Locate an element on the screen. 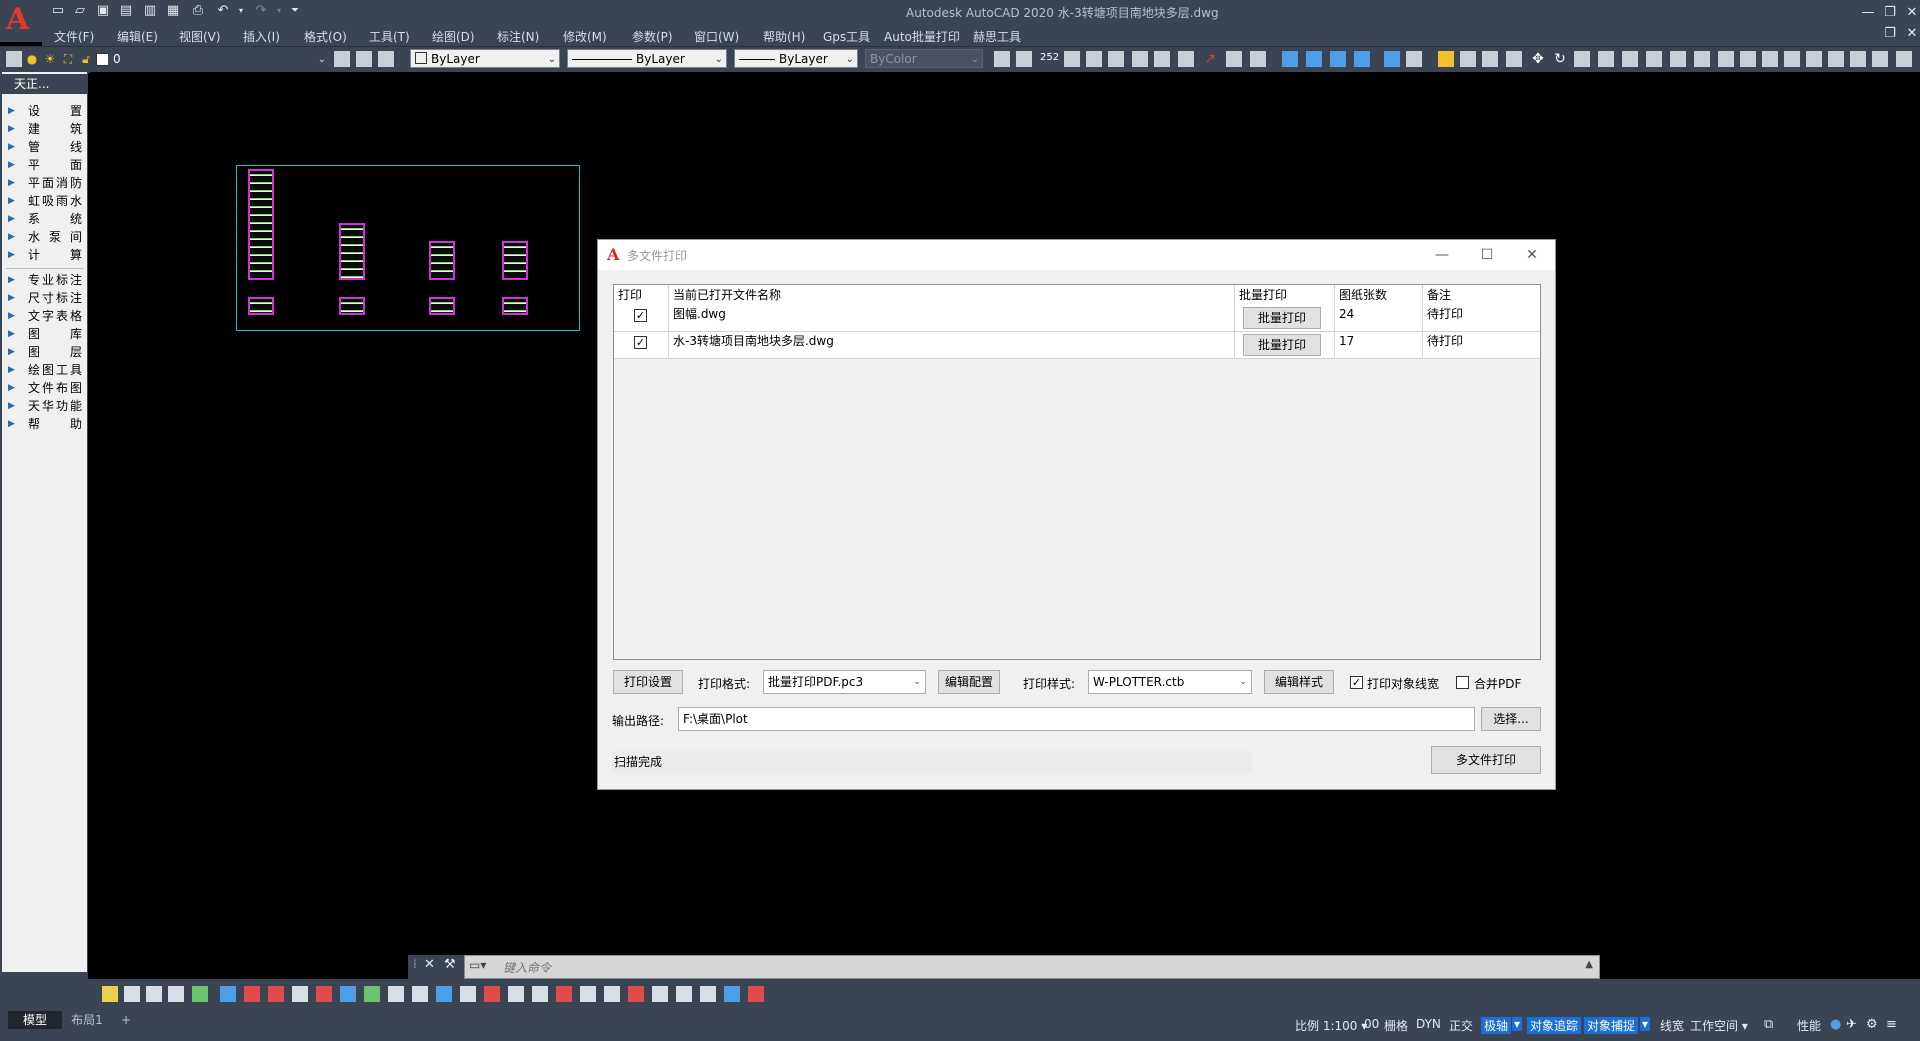 This screenshot has width=1920, height=1041. dim-aligned-icon is located at coordinates (1024, 59).